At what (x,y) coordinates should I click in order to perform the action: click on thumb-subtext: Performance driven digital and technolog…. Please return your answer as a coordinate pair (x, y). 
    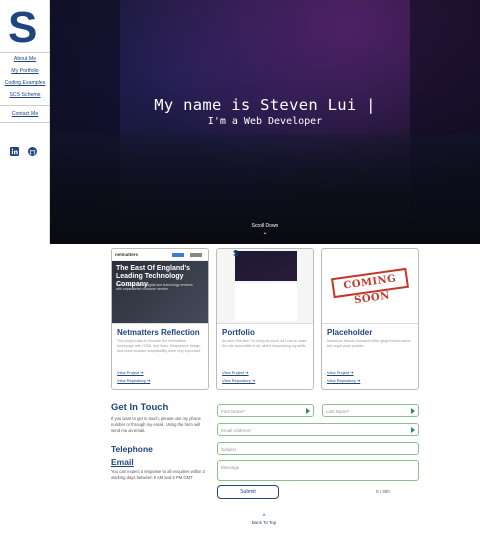
    Looking at the image, I should click on (154, 287).